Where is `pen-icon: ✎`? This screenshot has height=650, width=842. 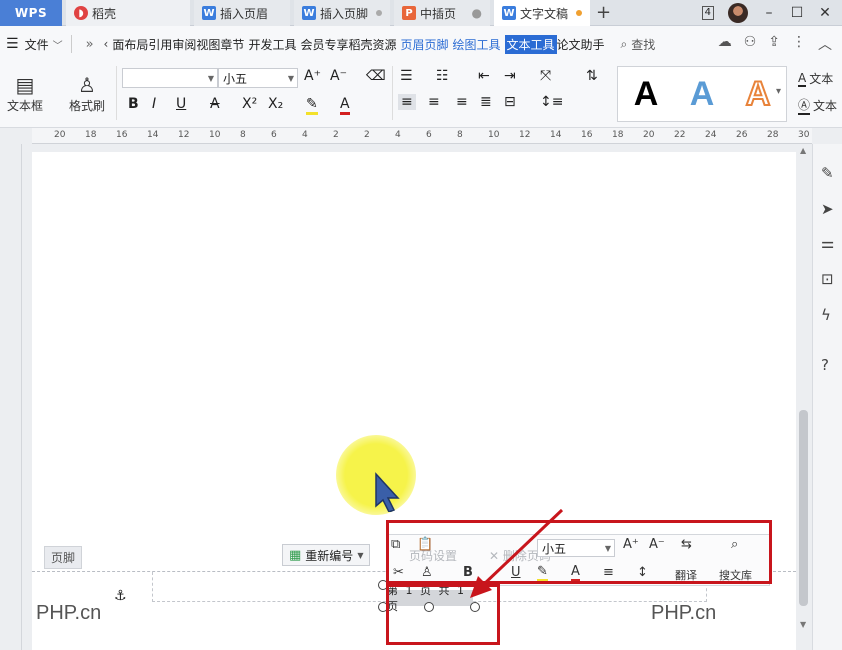
pen-icon: ✎ is located at coordinates (827, 173).